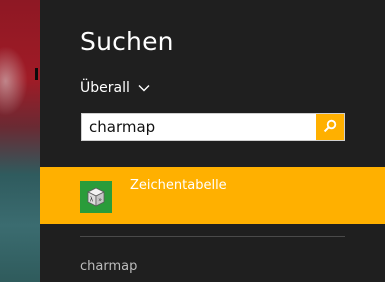 This screenshot has height=282, width=385. Describe the element at coordinates (108, 266) in the screenshot. I see `search-suggestion: charmap` at that location.